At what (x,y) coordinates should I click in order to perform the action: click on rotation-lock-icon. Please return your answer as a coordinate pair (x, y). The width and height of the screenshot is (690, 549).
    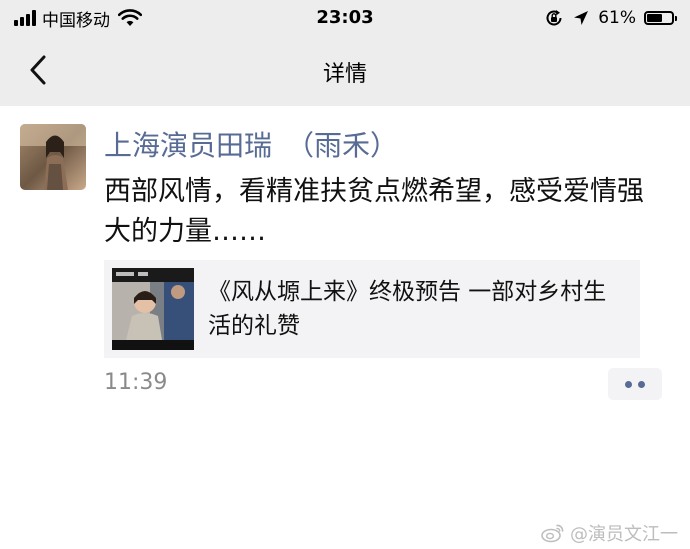
    Looking at the image, I should click on (554, 18).